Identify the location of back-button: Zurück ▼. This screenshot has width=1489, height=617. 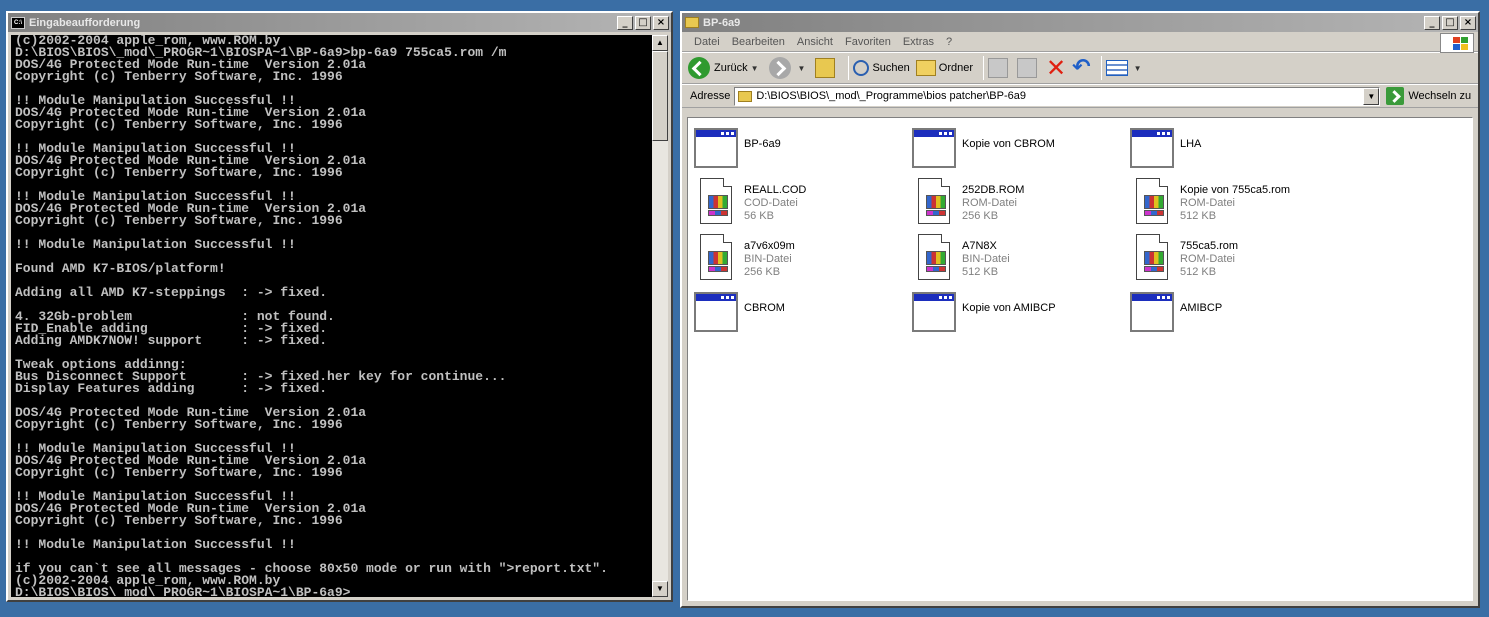
(725, 68).